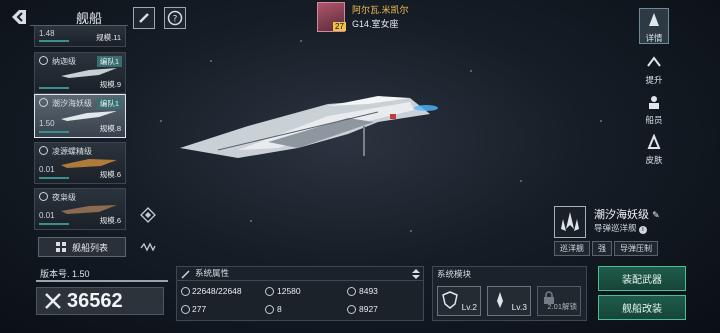 The height and width of the screenshot is (333, 720). I want to click on tag-strength: 强, so click(602, 248).